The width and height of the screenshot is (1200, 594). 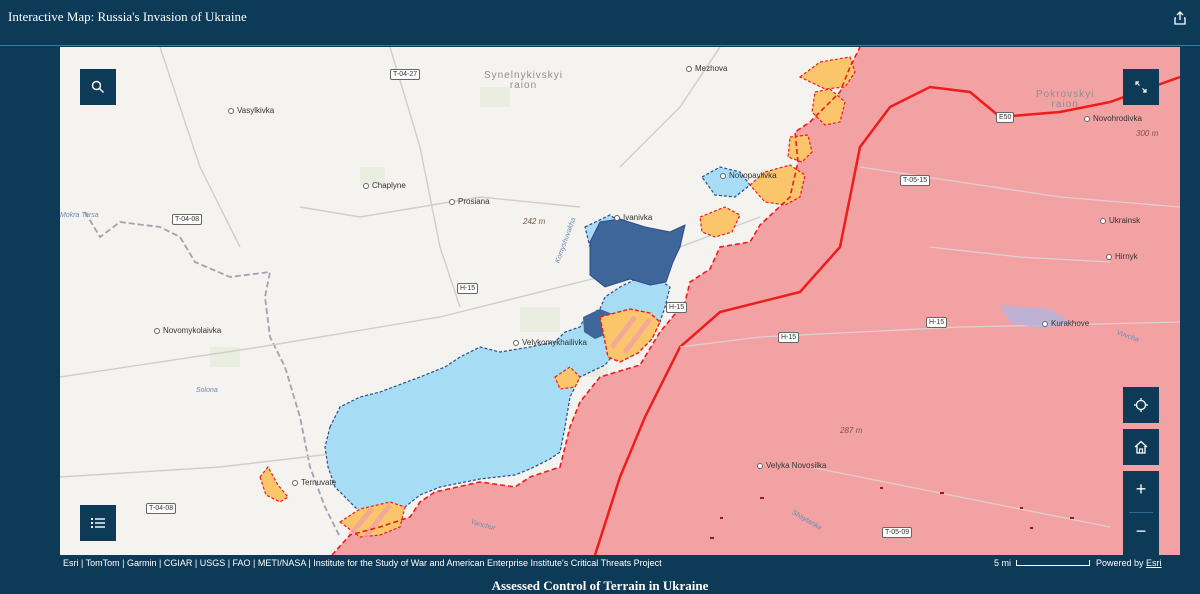 I want to click on locate-button, so click(x=1141, y=405).